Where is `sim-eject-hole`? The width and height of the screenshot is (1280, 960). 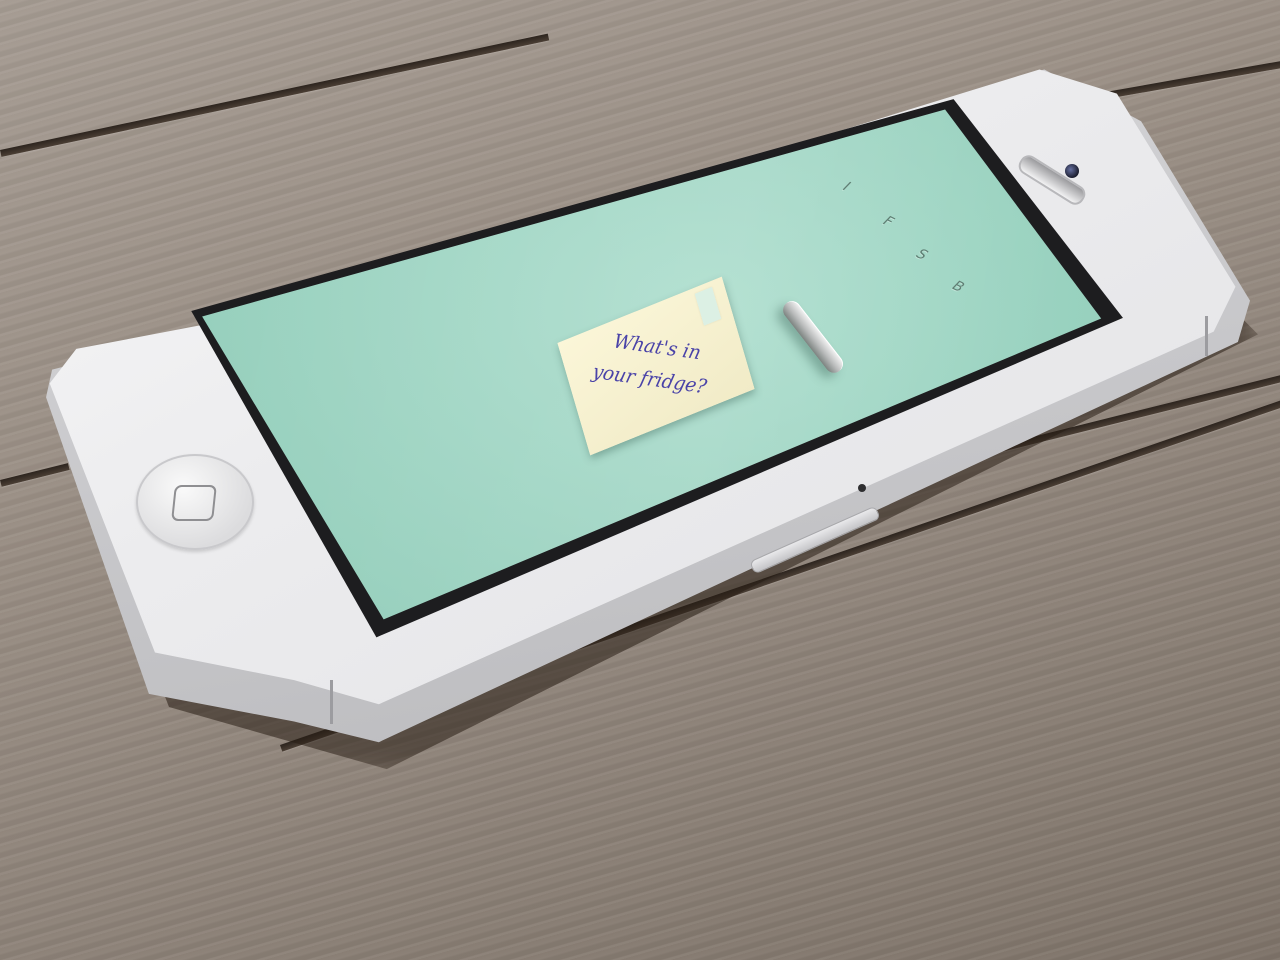 sim-eject-hole is located at coordinates (862, 488).